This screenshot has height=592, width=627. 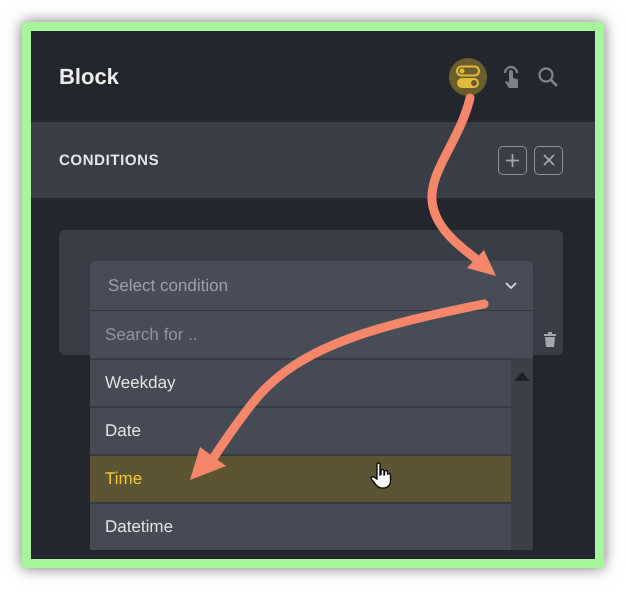 I want to click on close-button, so click(x=548, y=160).